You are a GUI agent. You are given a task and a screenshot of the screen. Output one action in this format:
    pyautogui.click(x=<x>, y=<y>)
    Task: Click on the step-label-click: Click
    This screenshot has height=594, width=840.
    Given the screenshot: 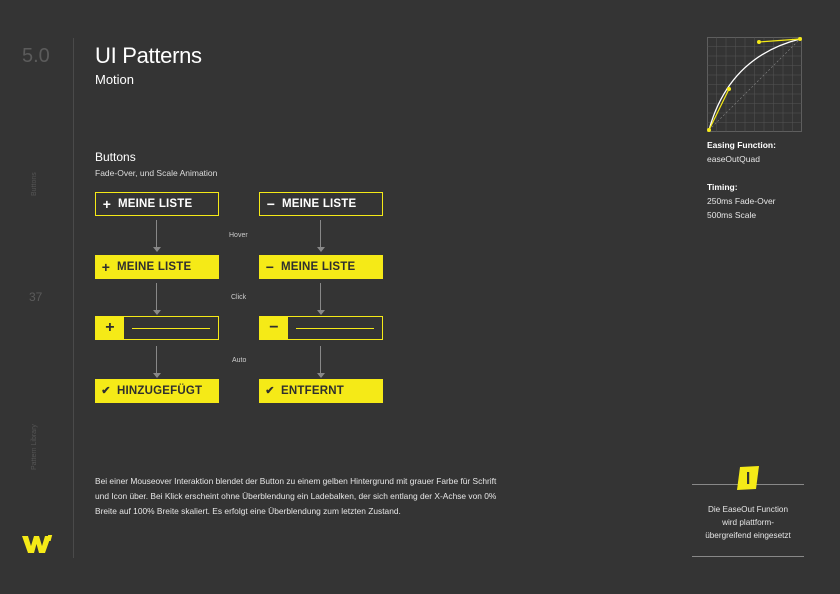 What is the action you would take?
    pyautogui.click(x=239, y=297)
    